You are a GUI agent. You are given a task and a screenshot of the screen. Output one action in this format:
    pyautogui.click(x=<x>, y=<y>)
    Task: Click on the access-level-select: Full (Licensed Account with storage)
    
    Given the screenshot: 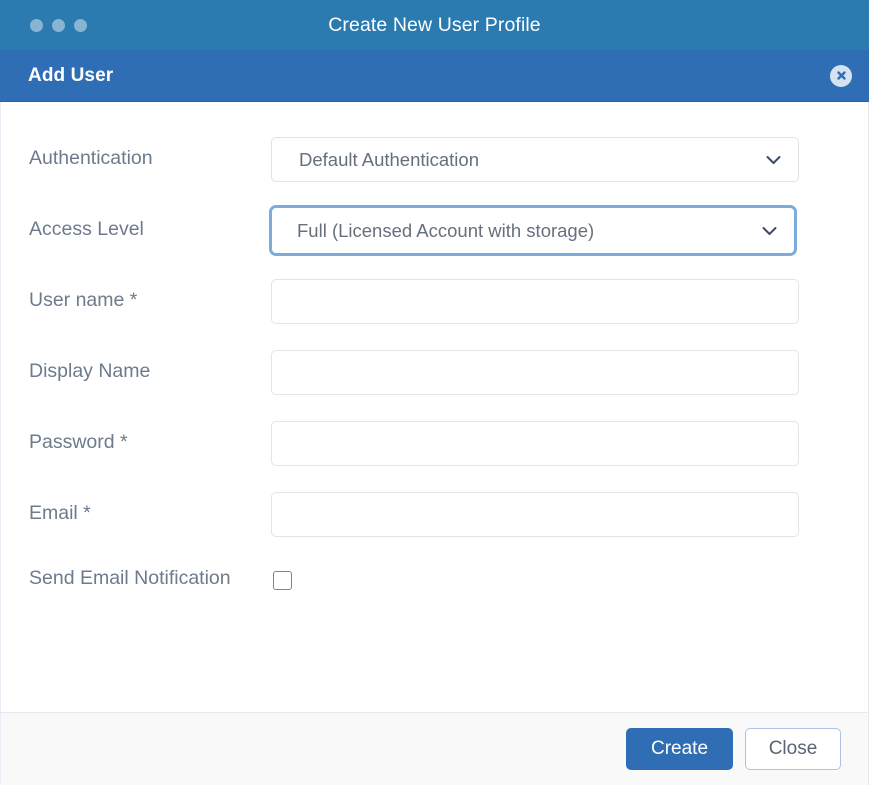 What is the action you would take?
    pyautogui.click(x=533, y=230)
    